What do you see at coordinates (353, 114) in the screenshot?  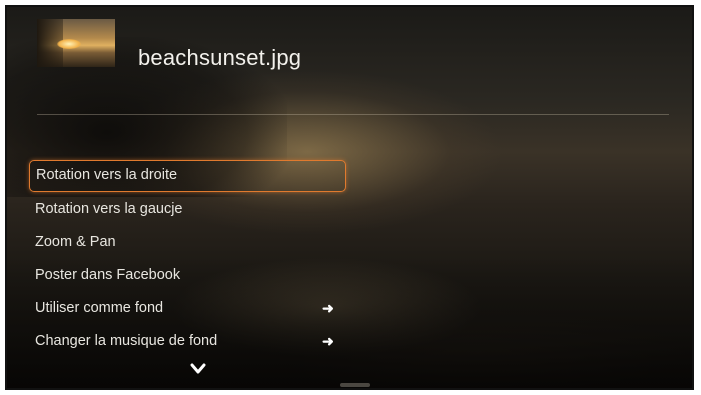 I see `header-divider` at bounding box center [353, 114].